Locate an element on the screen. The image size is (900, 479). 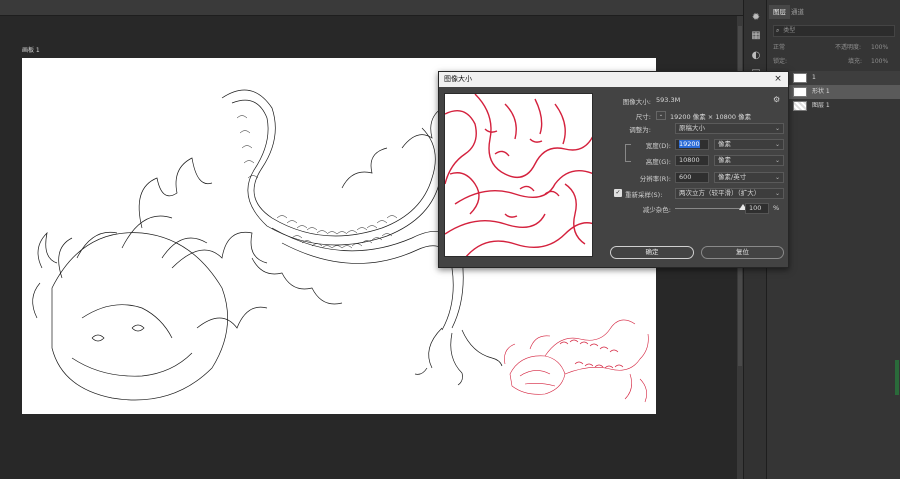
resolution-unit: 像素/英寸 is located at coordinates (732, 177).